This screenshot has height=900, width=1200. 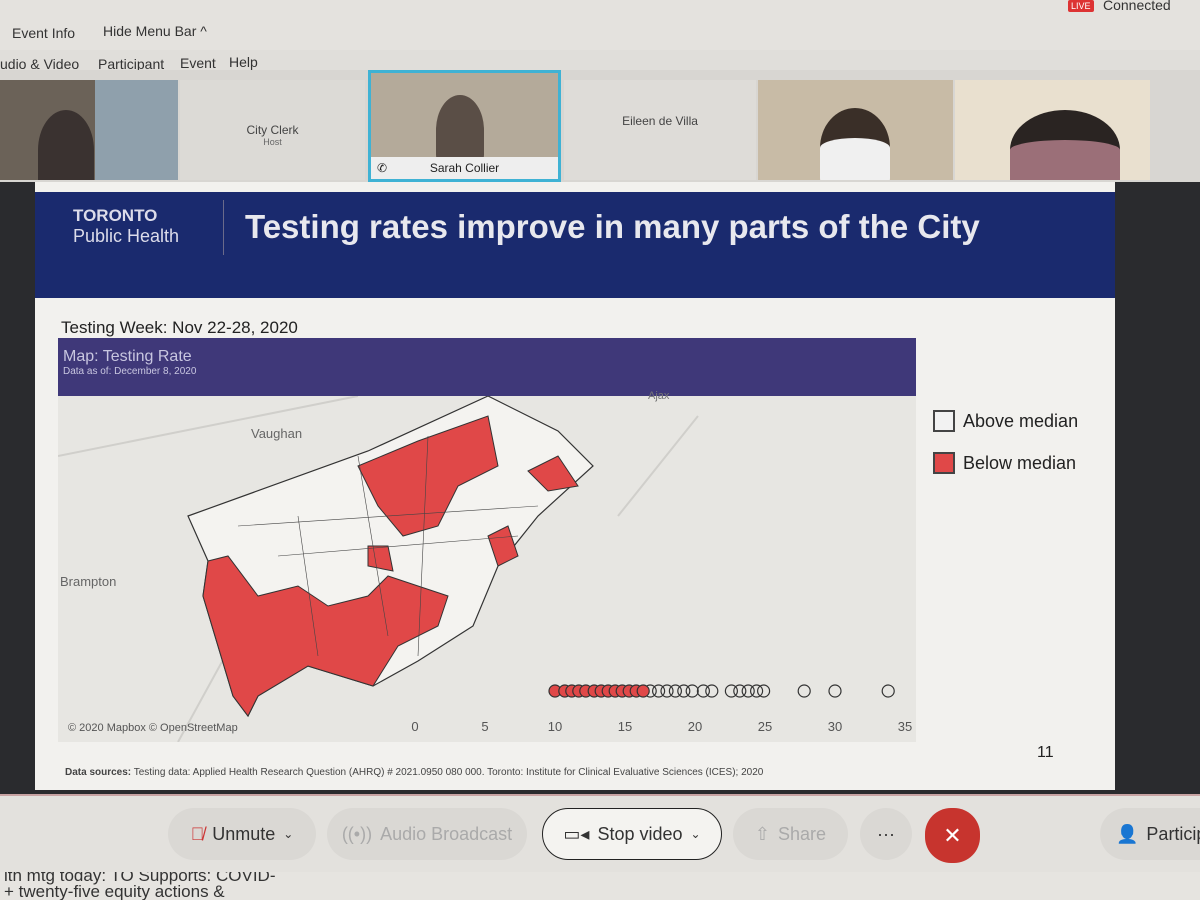 What do you see at coordinates (272, 142) in the screenshot?
I see `participant-role: Host` at bounding box center [272, 142].